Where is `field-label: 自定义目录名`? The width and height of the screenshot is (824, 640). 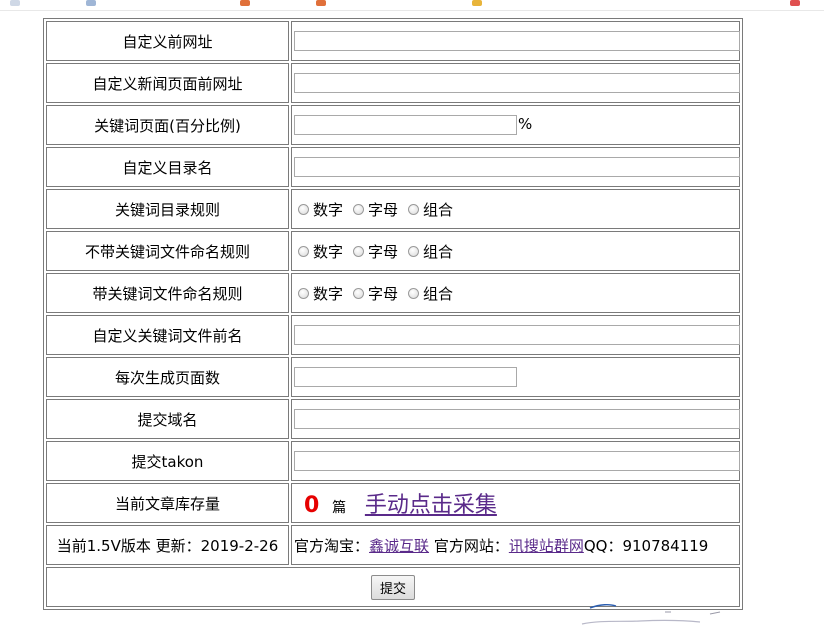
field-label: 自定义目录名 is located at coordinates (167, 167).